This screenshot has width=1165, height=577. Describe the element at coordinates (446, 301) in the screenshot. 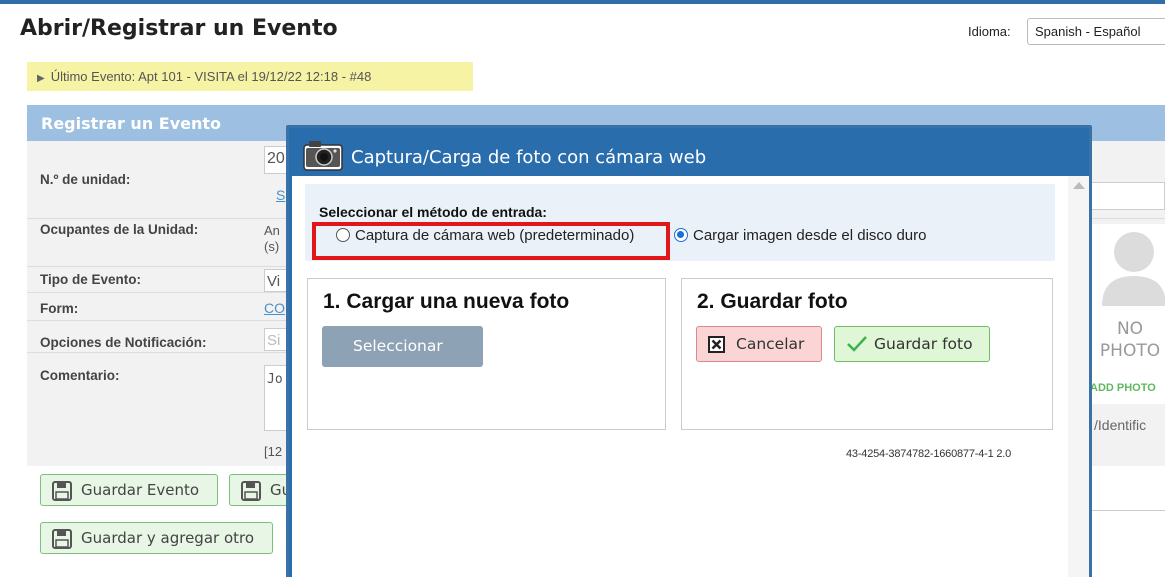

I see `upload-photo-title: 1. Cargar una nueva foto` at that location.